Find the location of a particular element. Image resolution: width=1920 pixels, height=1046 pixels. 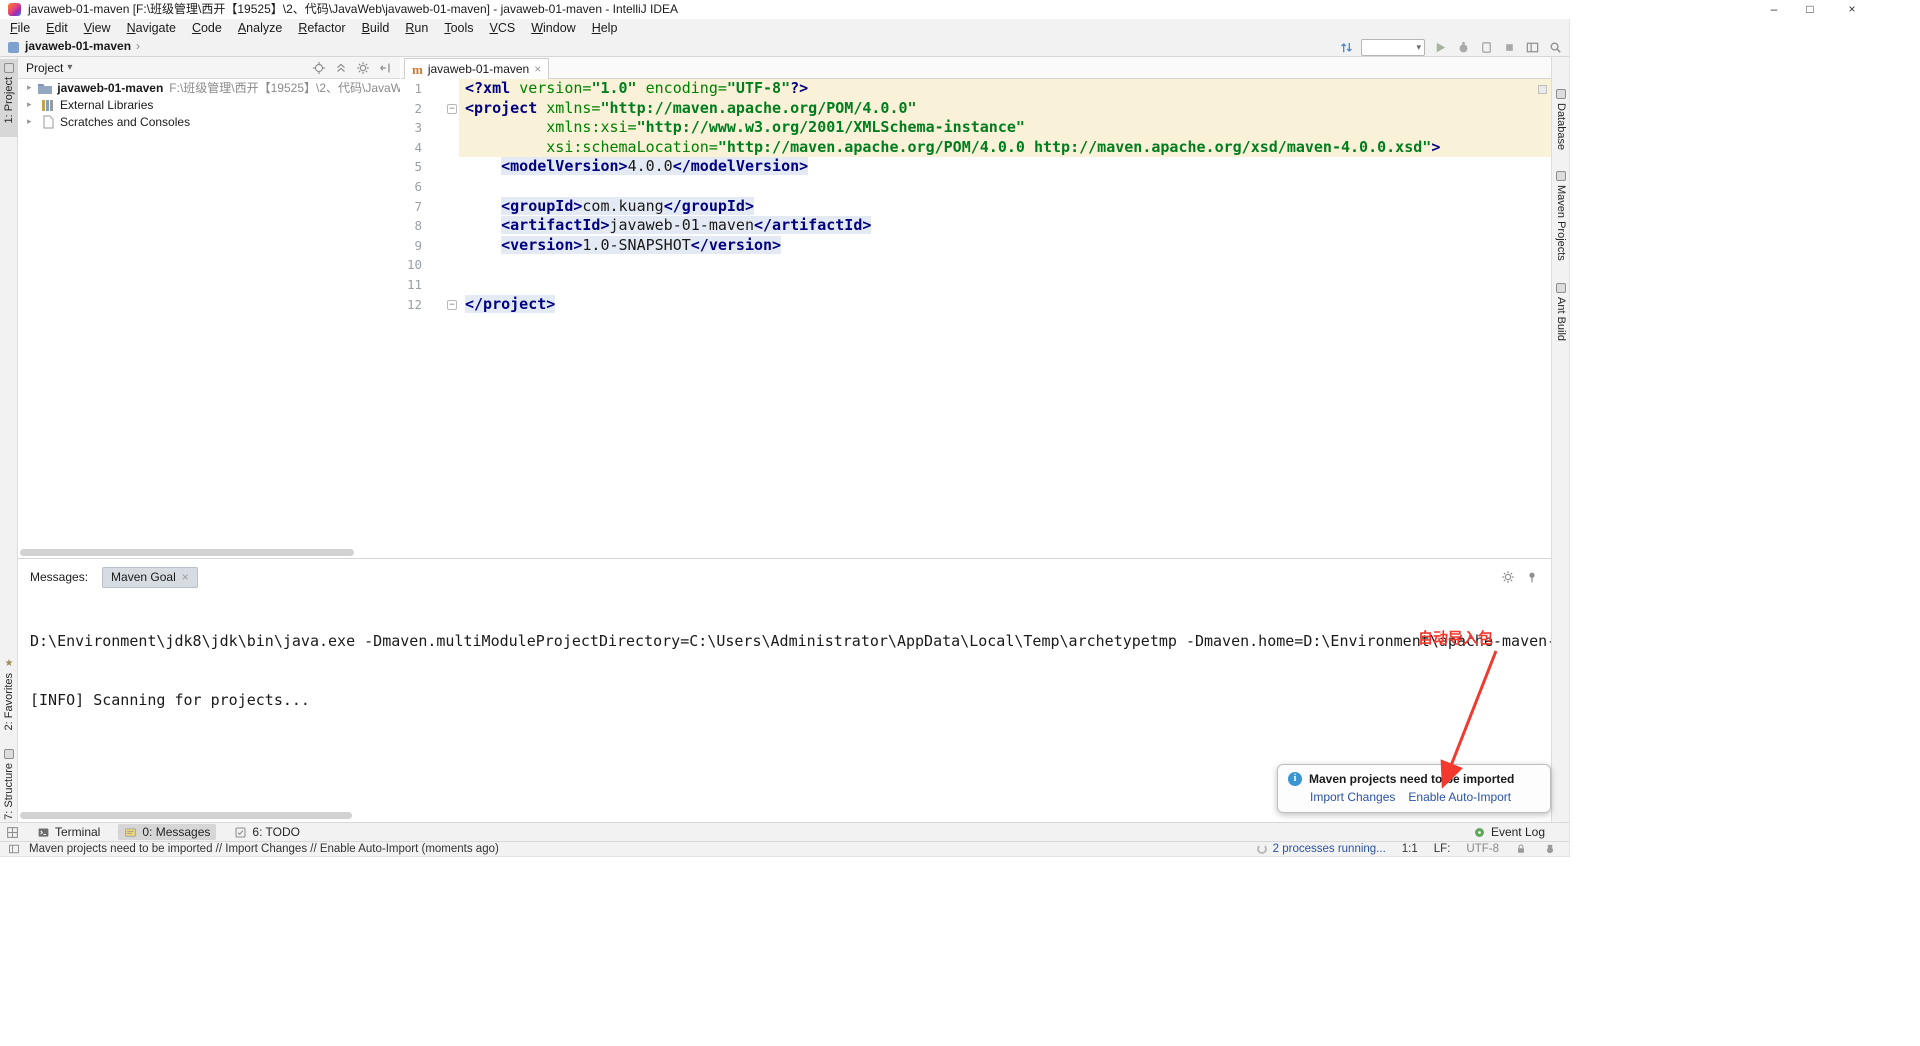

close-button: × is located at coordinates (1852, 9).